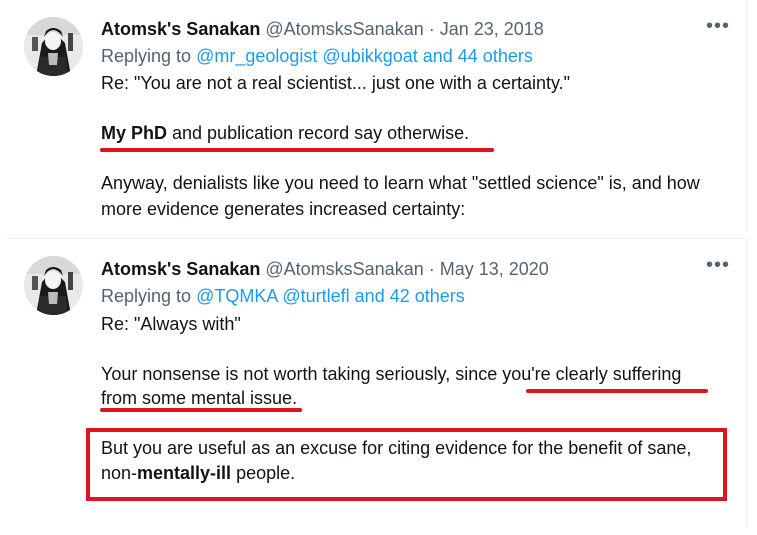 The height and width of the screenshot is (535, 757). I want to click on tweet-date: Jan 23, 2018, so click(492, 29).